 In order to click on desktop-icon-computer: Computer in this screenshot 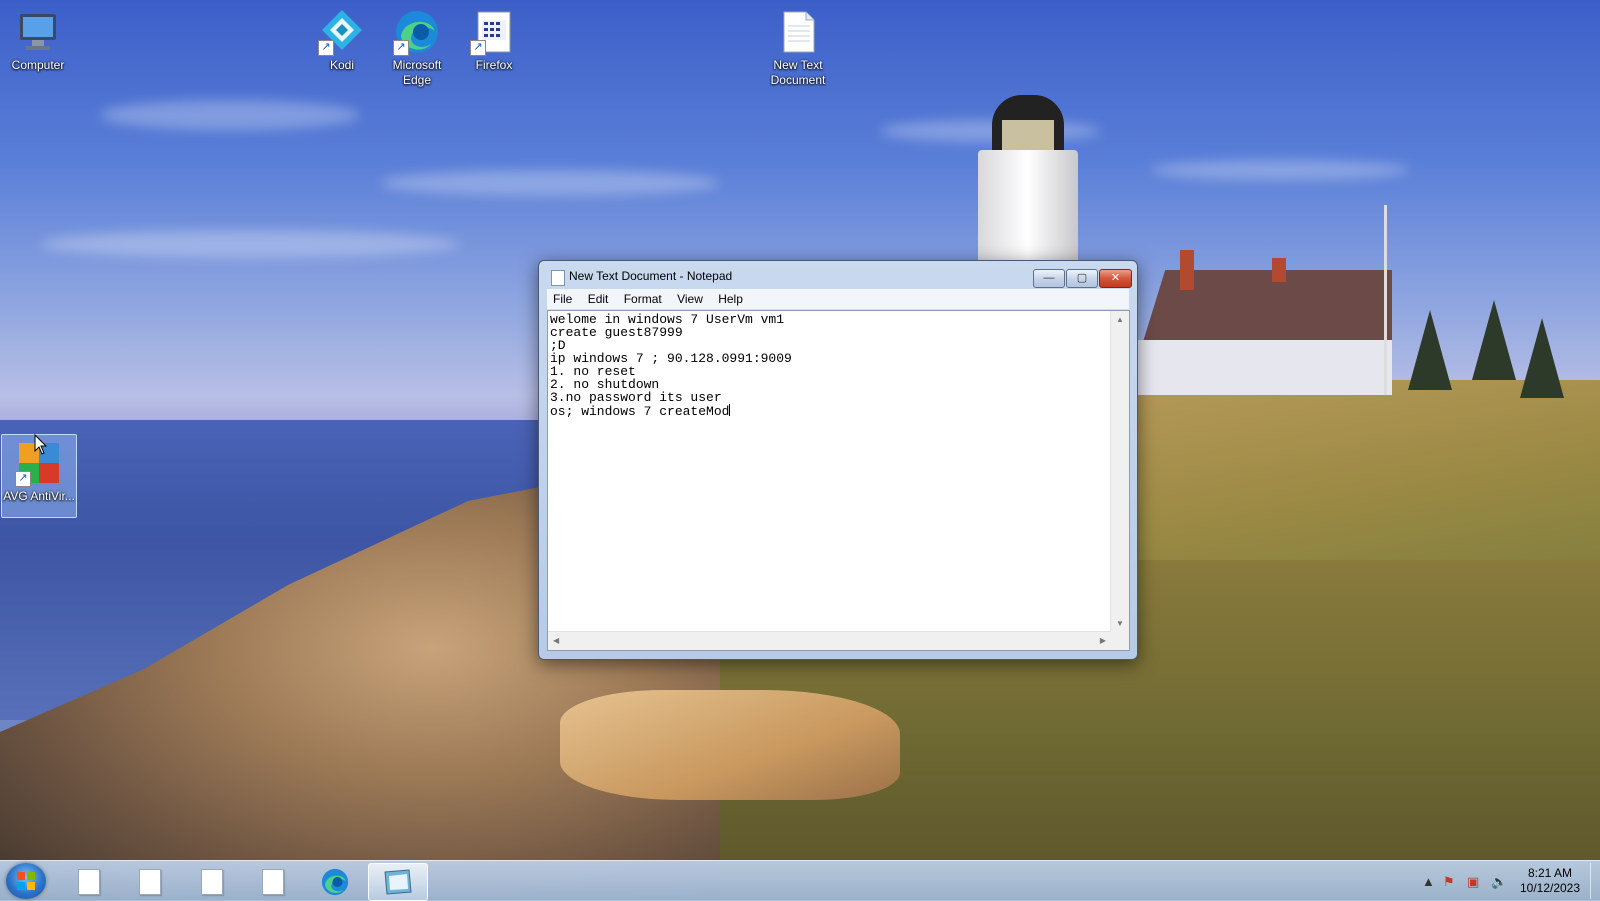, I will do `click(38, 38)`.